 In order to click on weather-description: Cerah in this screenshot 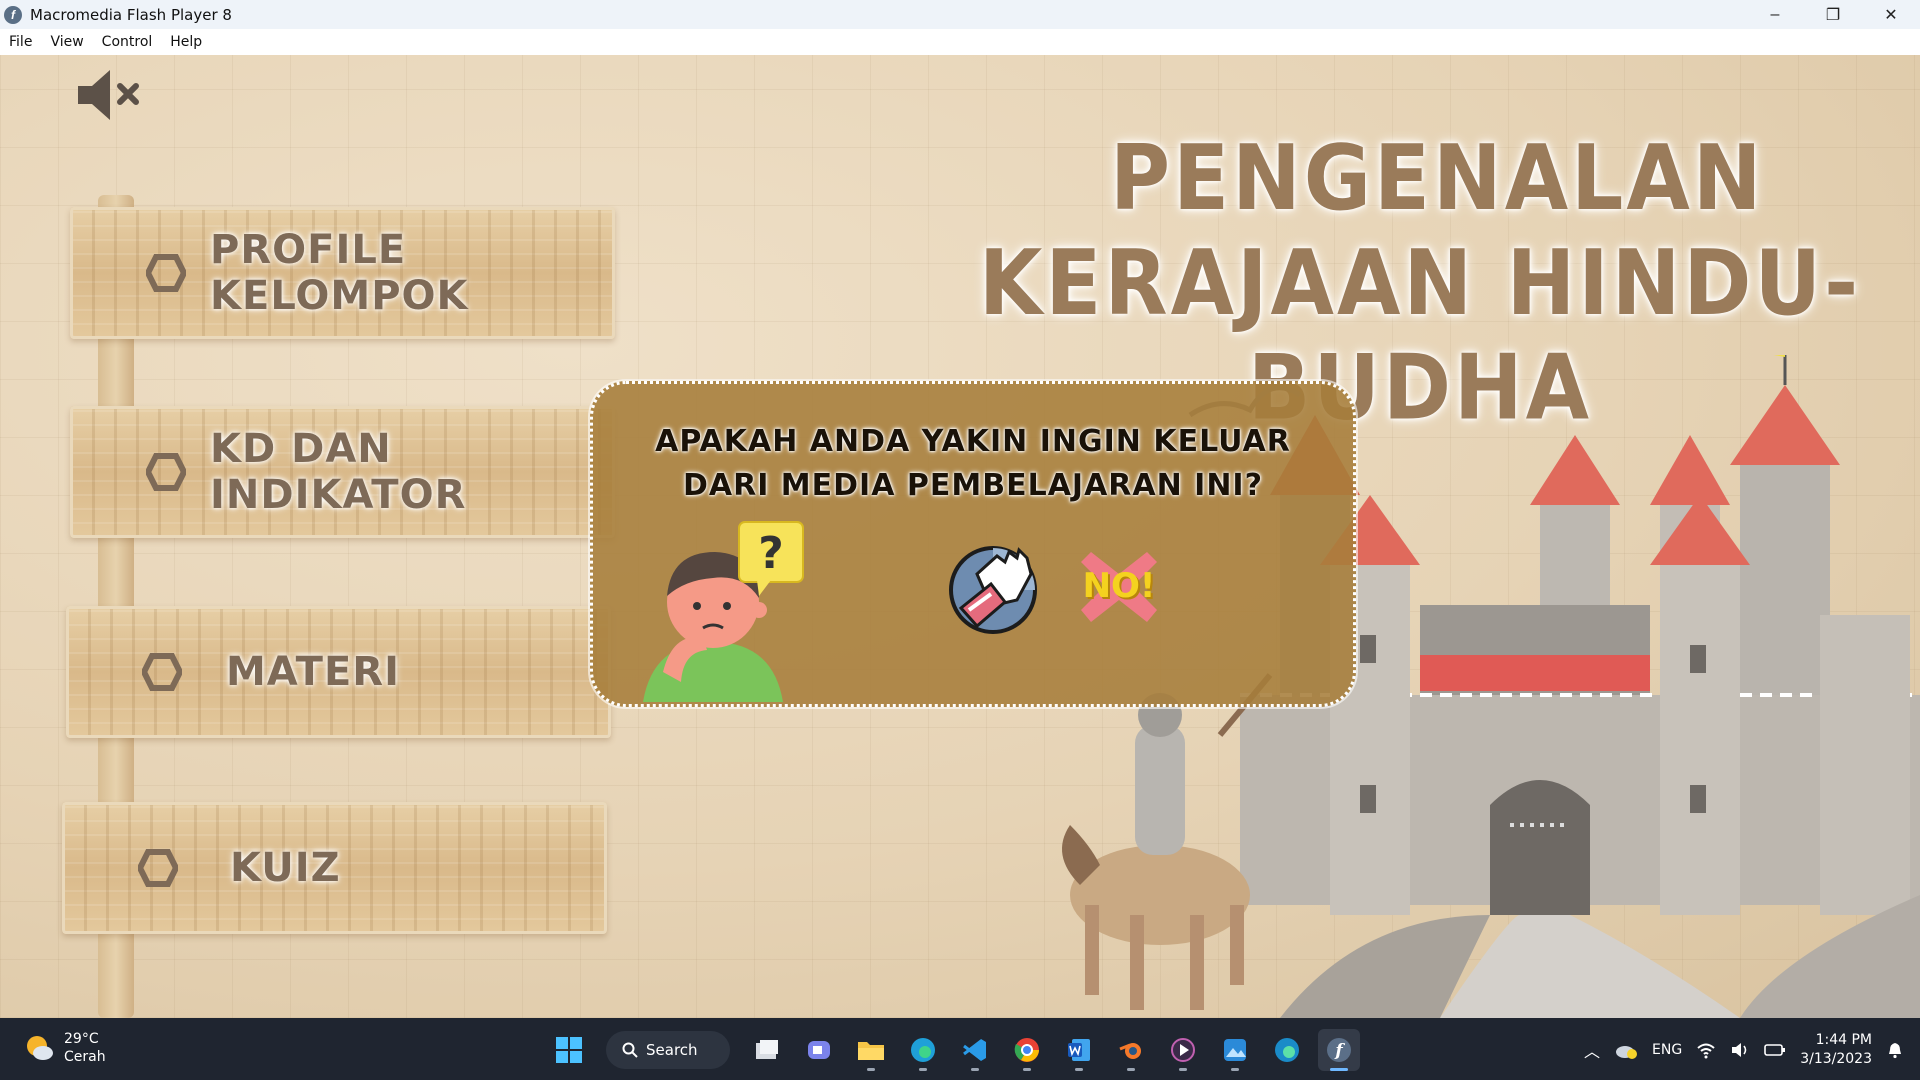, I will do `click(85, 1057)`.